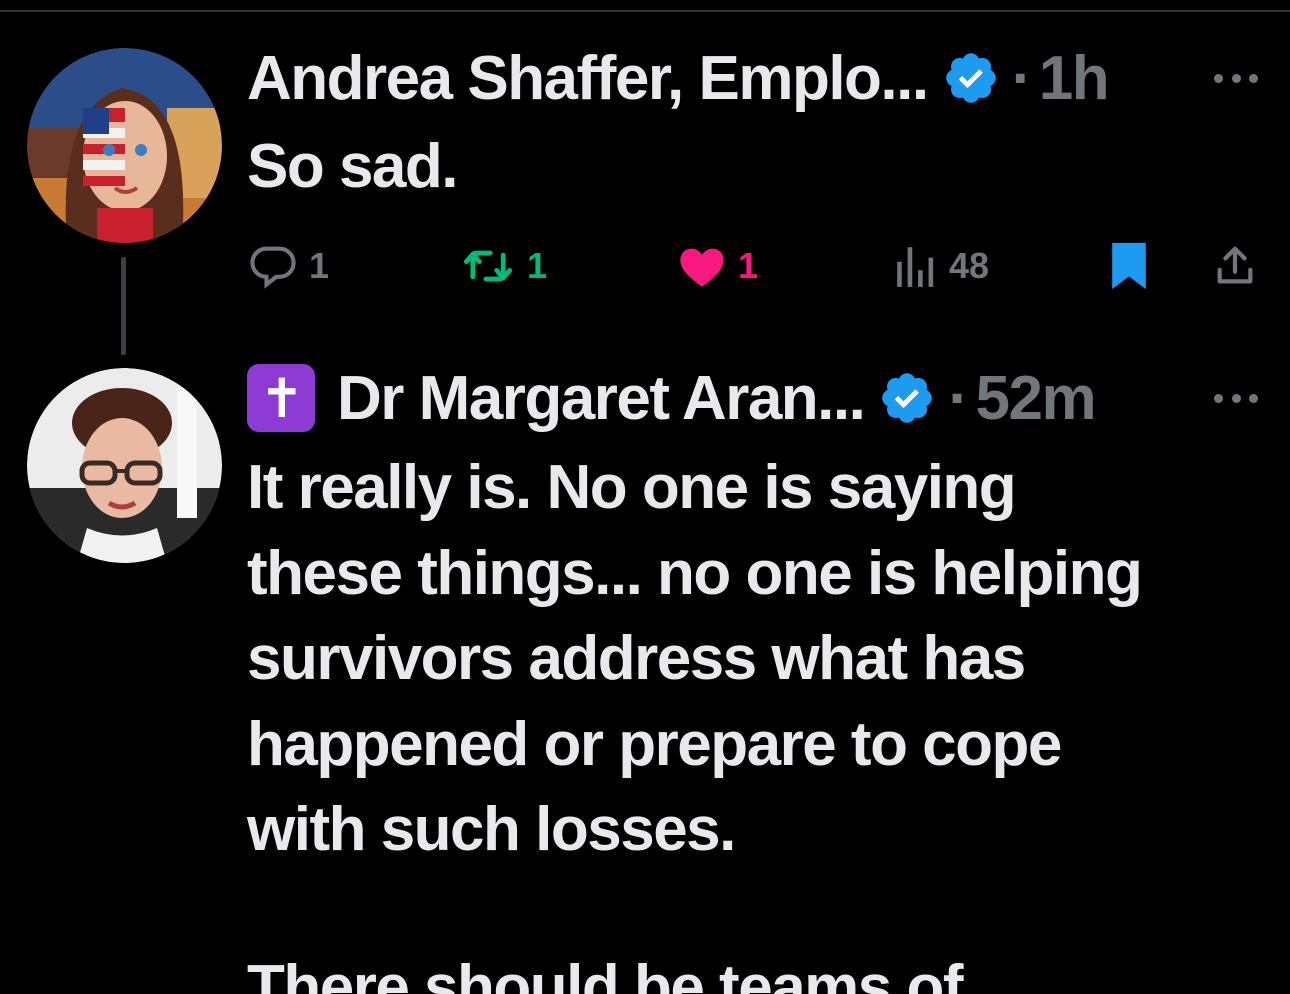 The image size is (1290, 994). I want to click on reply-count: 1, so click(319, 265).